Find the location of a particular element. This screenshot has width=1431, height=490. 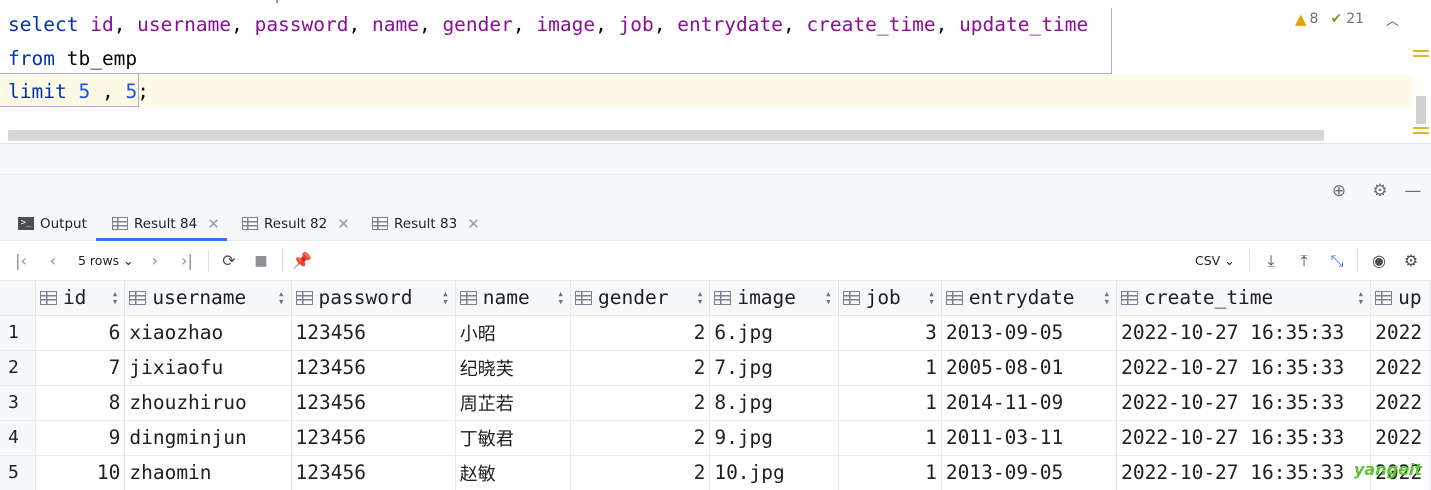

page-size-select: 5 rows ⌄ is located at coordinates (106, 261).